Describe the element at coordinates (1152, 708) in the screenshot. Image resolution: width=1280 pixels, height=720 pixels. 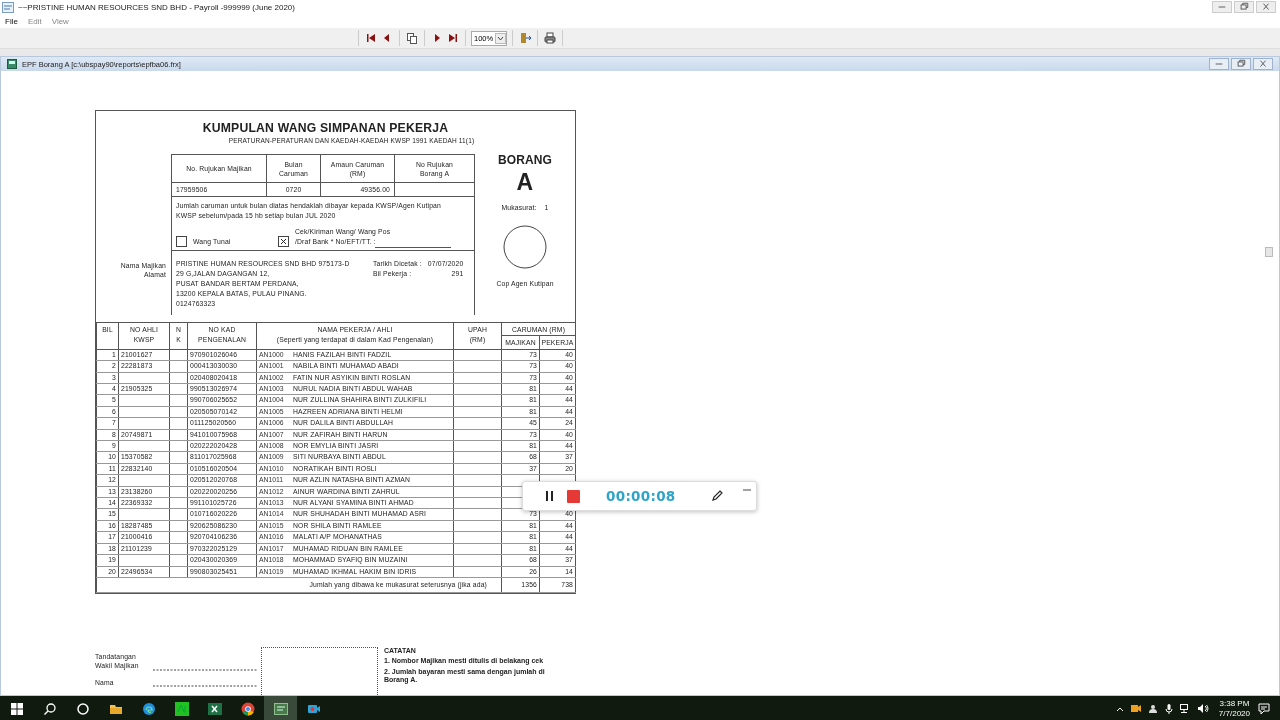
I see `person-icon` at that location.